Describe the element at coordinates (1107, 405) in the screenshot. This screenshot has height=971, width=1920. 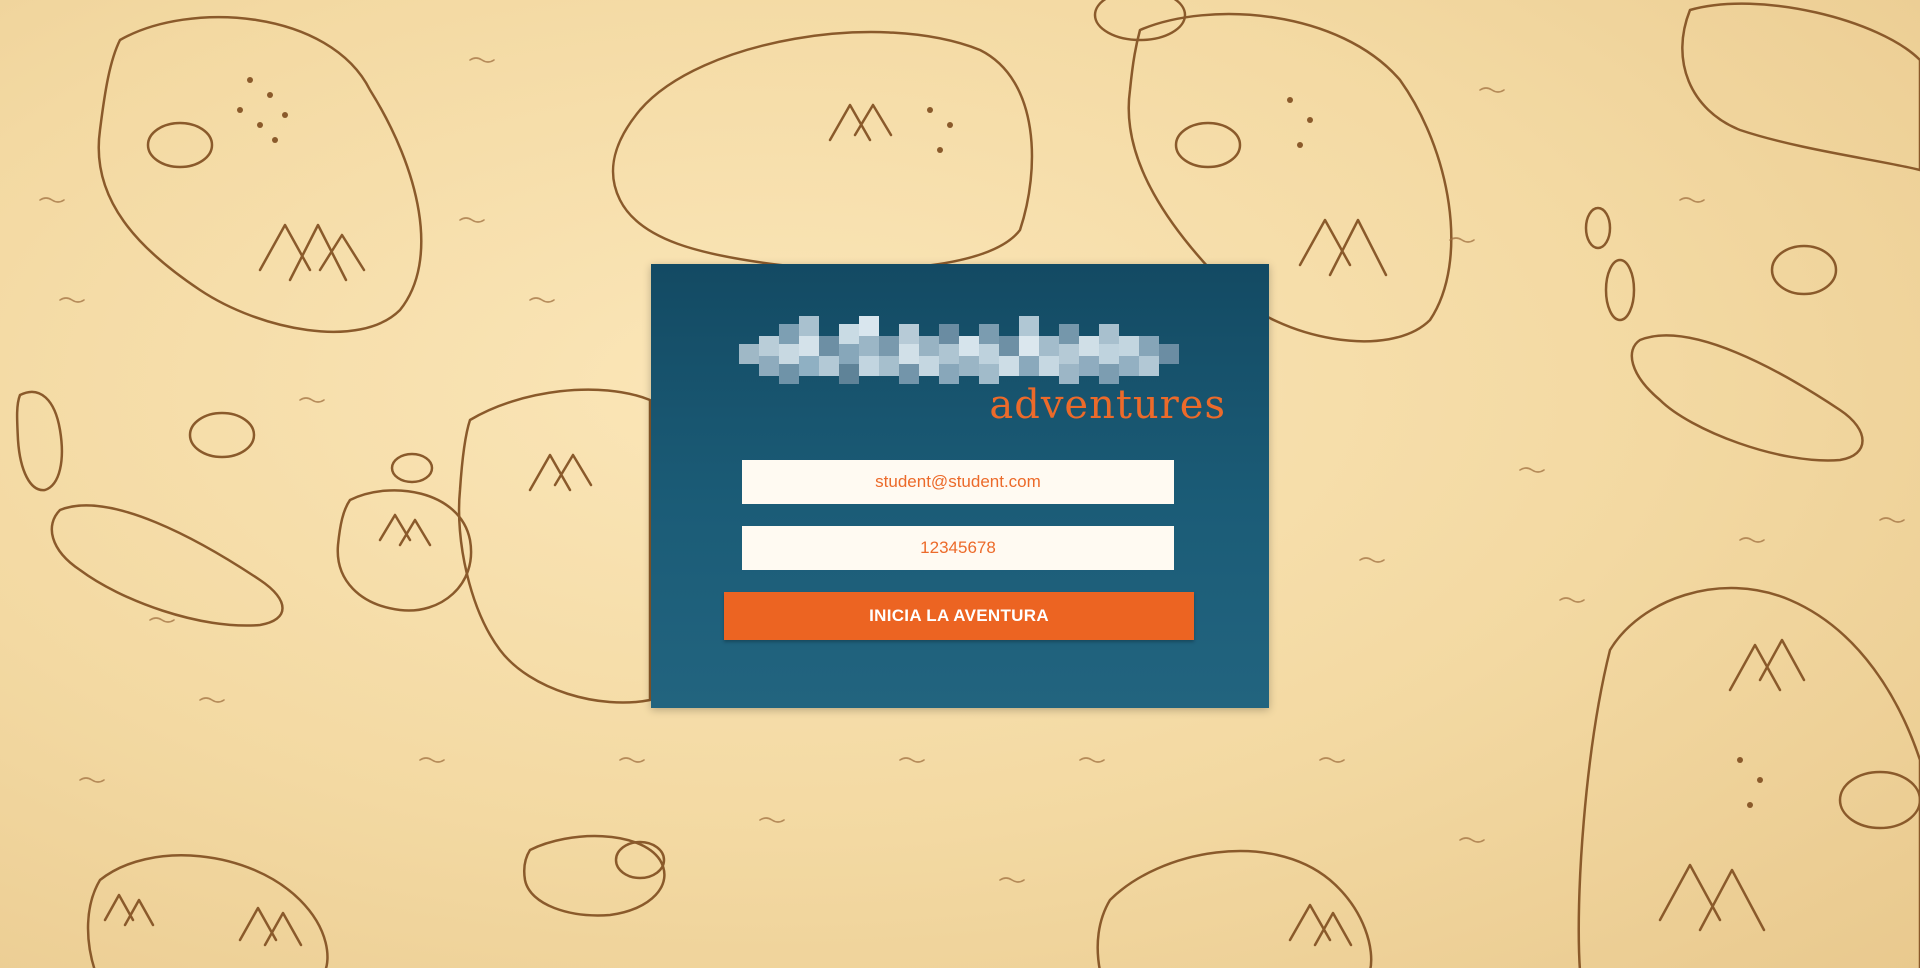
I see `brand-subtitle: adventures` at that location.